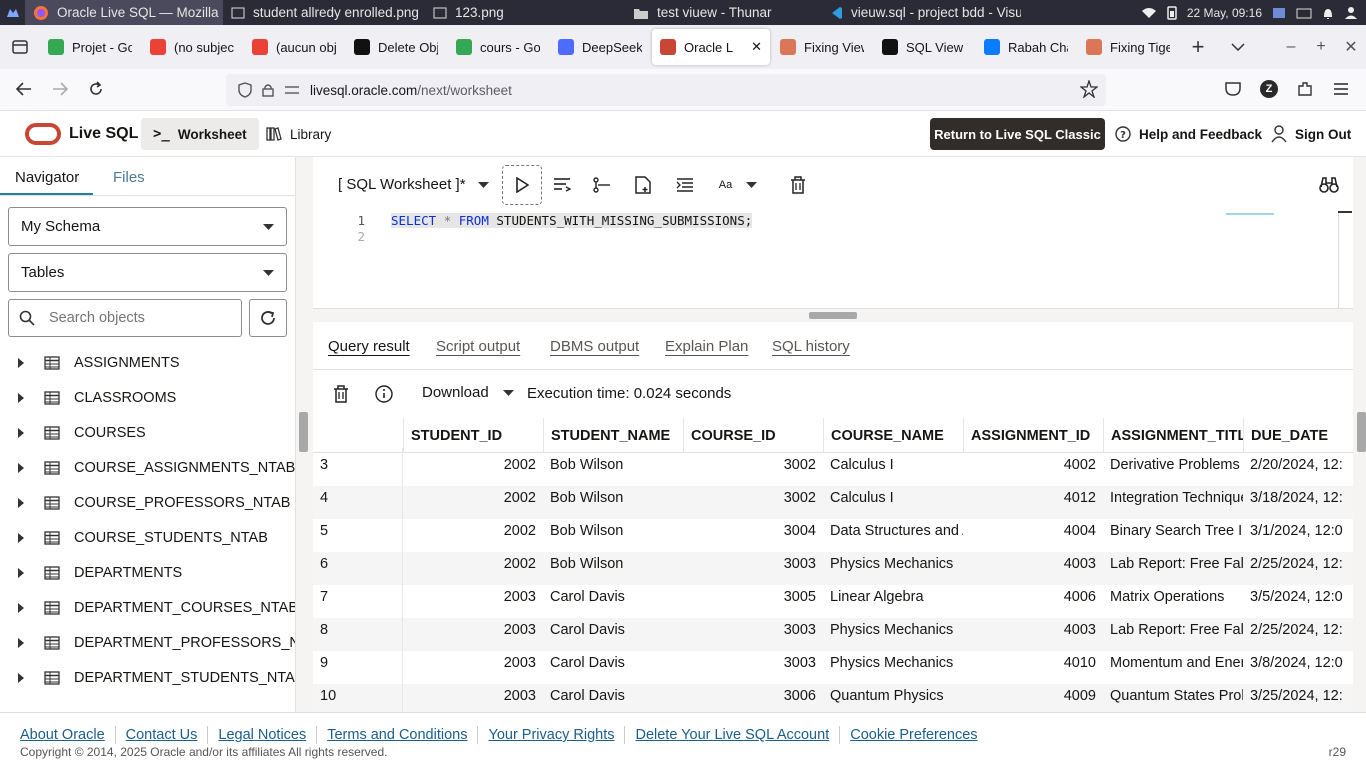  Describe the element at coordinates (147, 226) in the screenshot. I see `schema-select: My Schema` at that location.